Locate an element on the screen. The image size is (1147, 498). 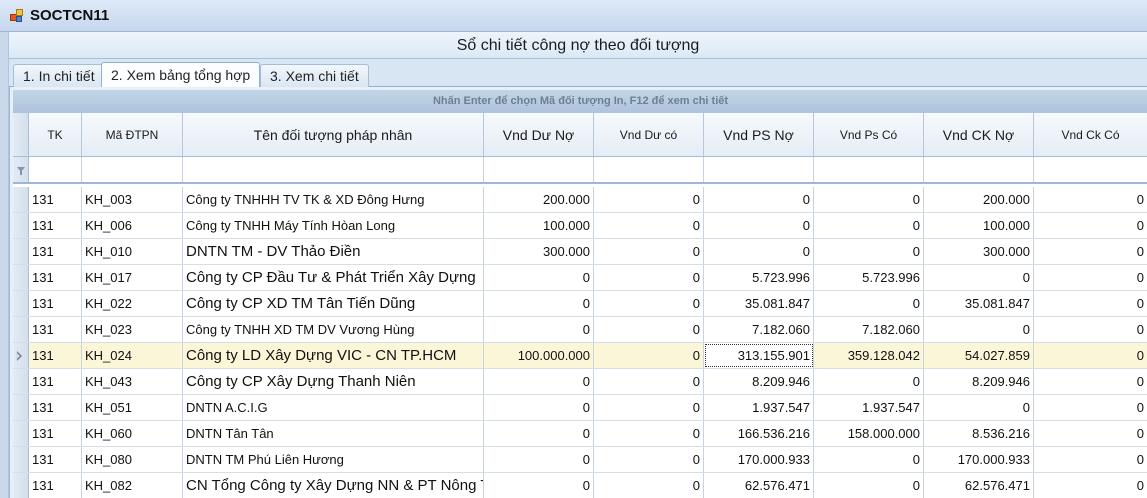
filter-cell-ps-no is located at coordinates (759, 169).